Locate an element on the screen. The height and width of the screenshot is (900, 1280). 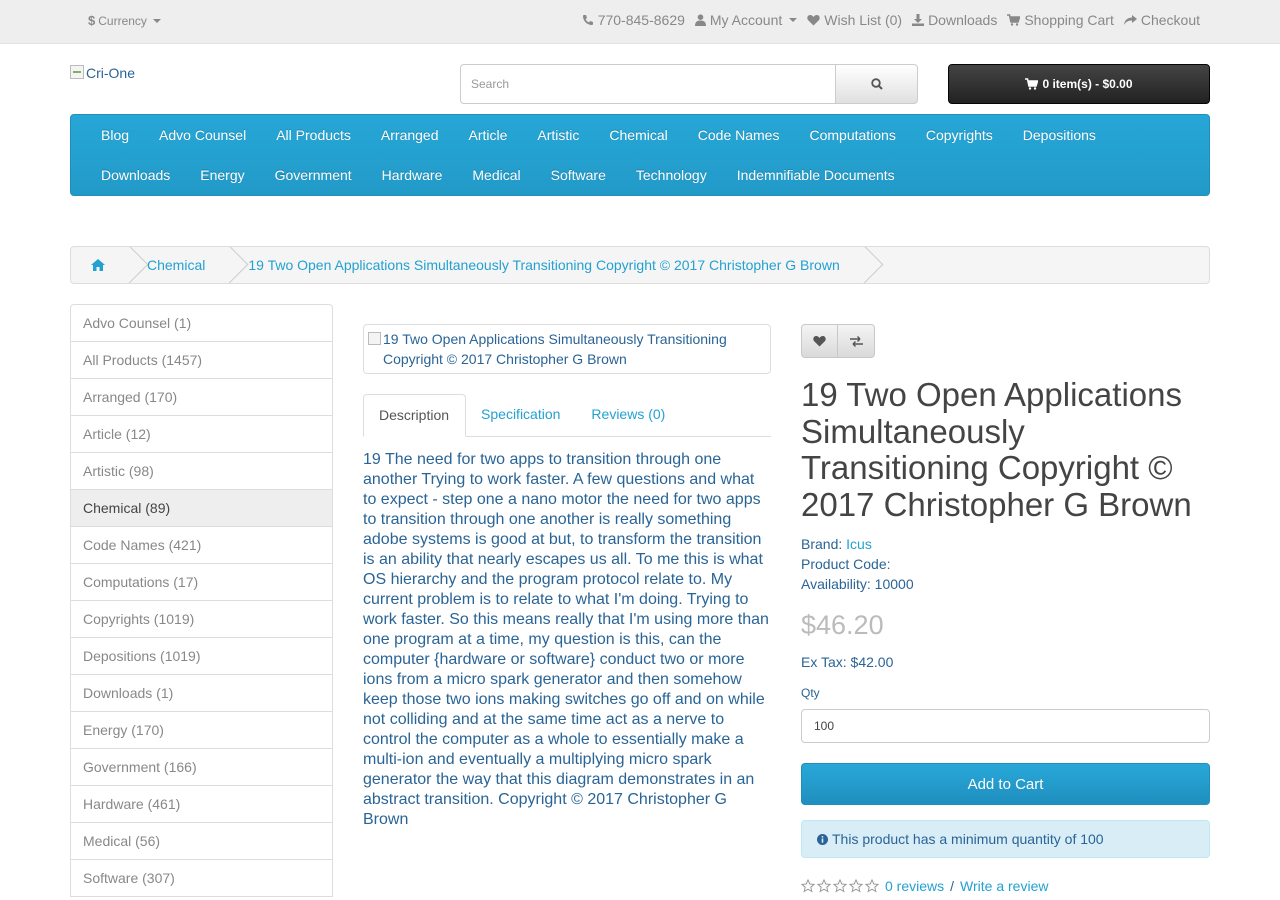
brand-link: Icus is located at coordinates (859, 544).